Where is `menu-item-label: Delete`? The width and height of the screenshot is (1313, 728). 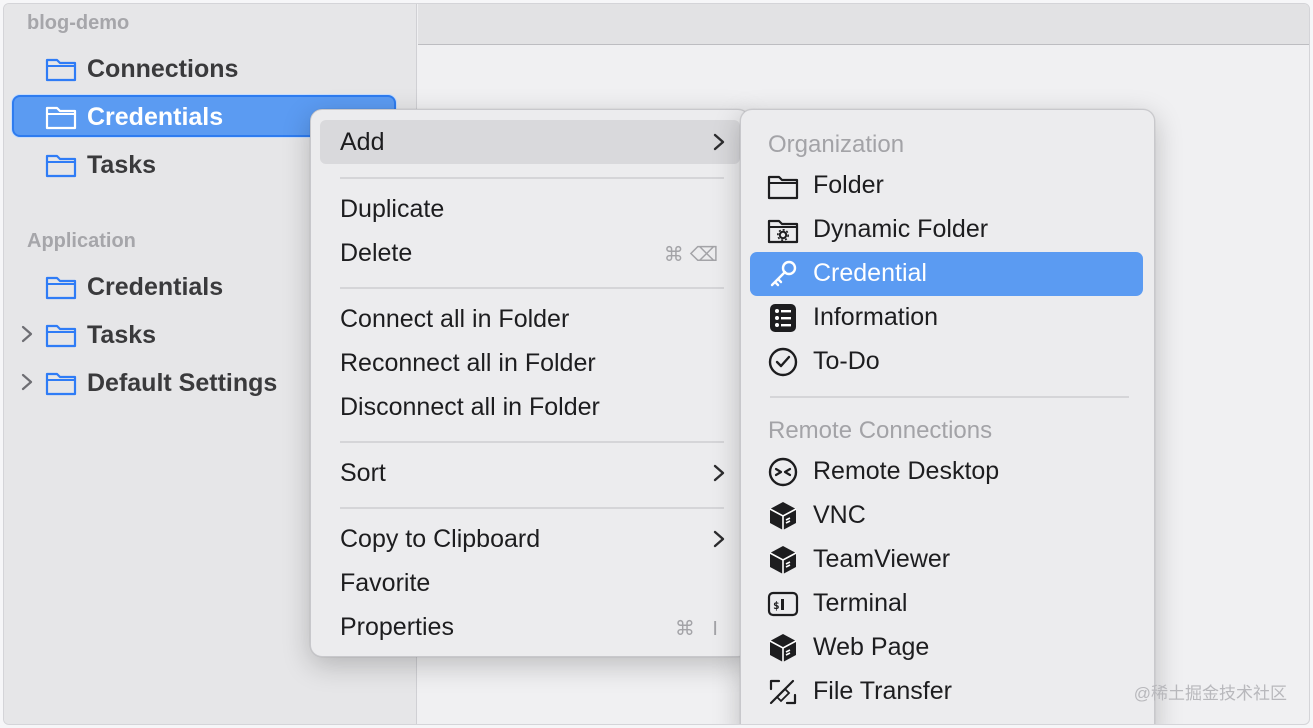
menu-item-label: Delete is located at coordinates (376, 252).